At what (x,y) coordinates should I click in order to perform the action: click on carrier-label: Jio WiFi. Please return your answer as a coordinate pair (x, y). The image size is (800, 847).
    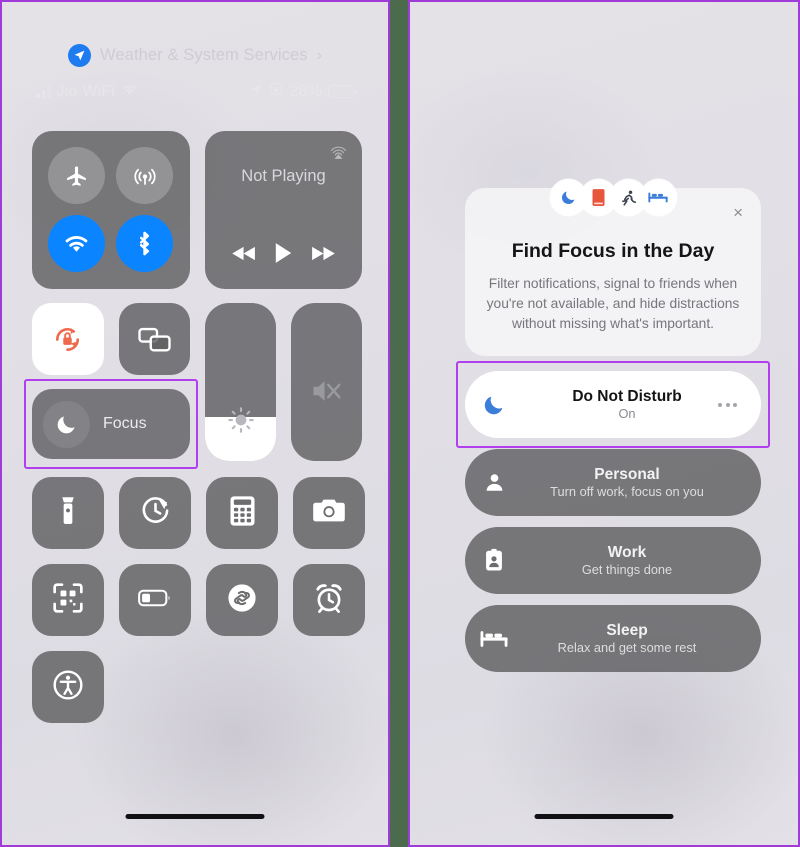
    Looking at the image, I should click on (85, 91).